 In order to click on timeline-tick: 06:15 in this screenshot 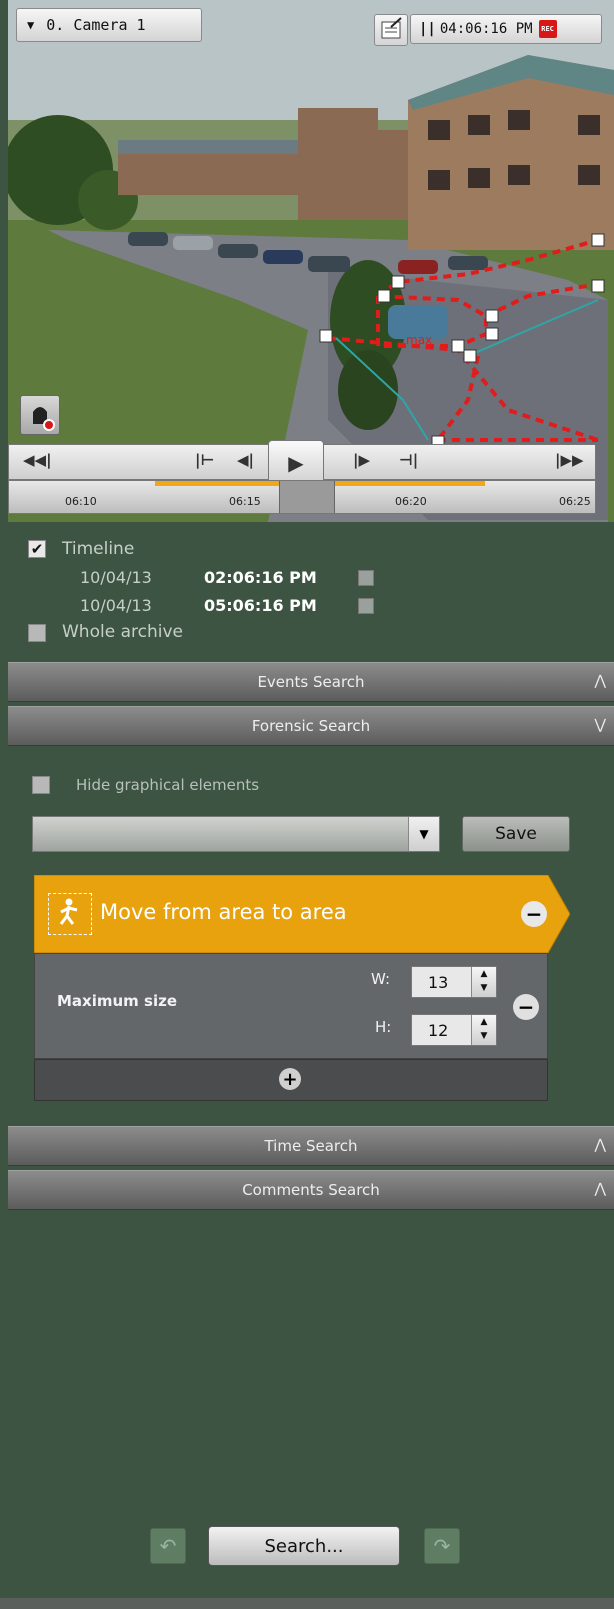, I will do `click(245, 501)`.